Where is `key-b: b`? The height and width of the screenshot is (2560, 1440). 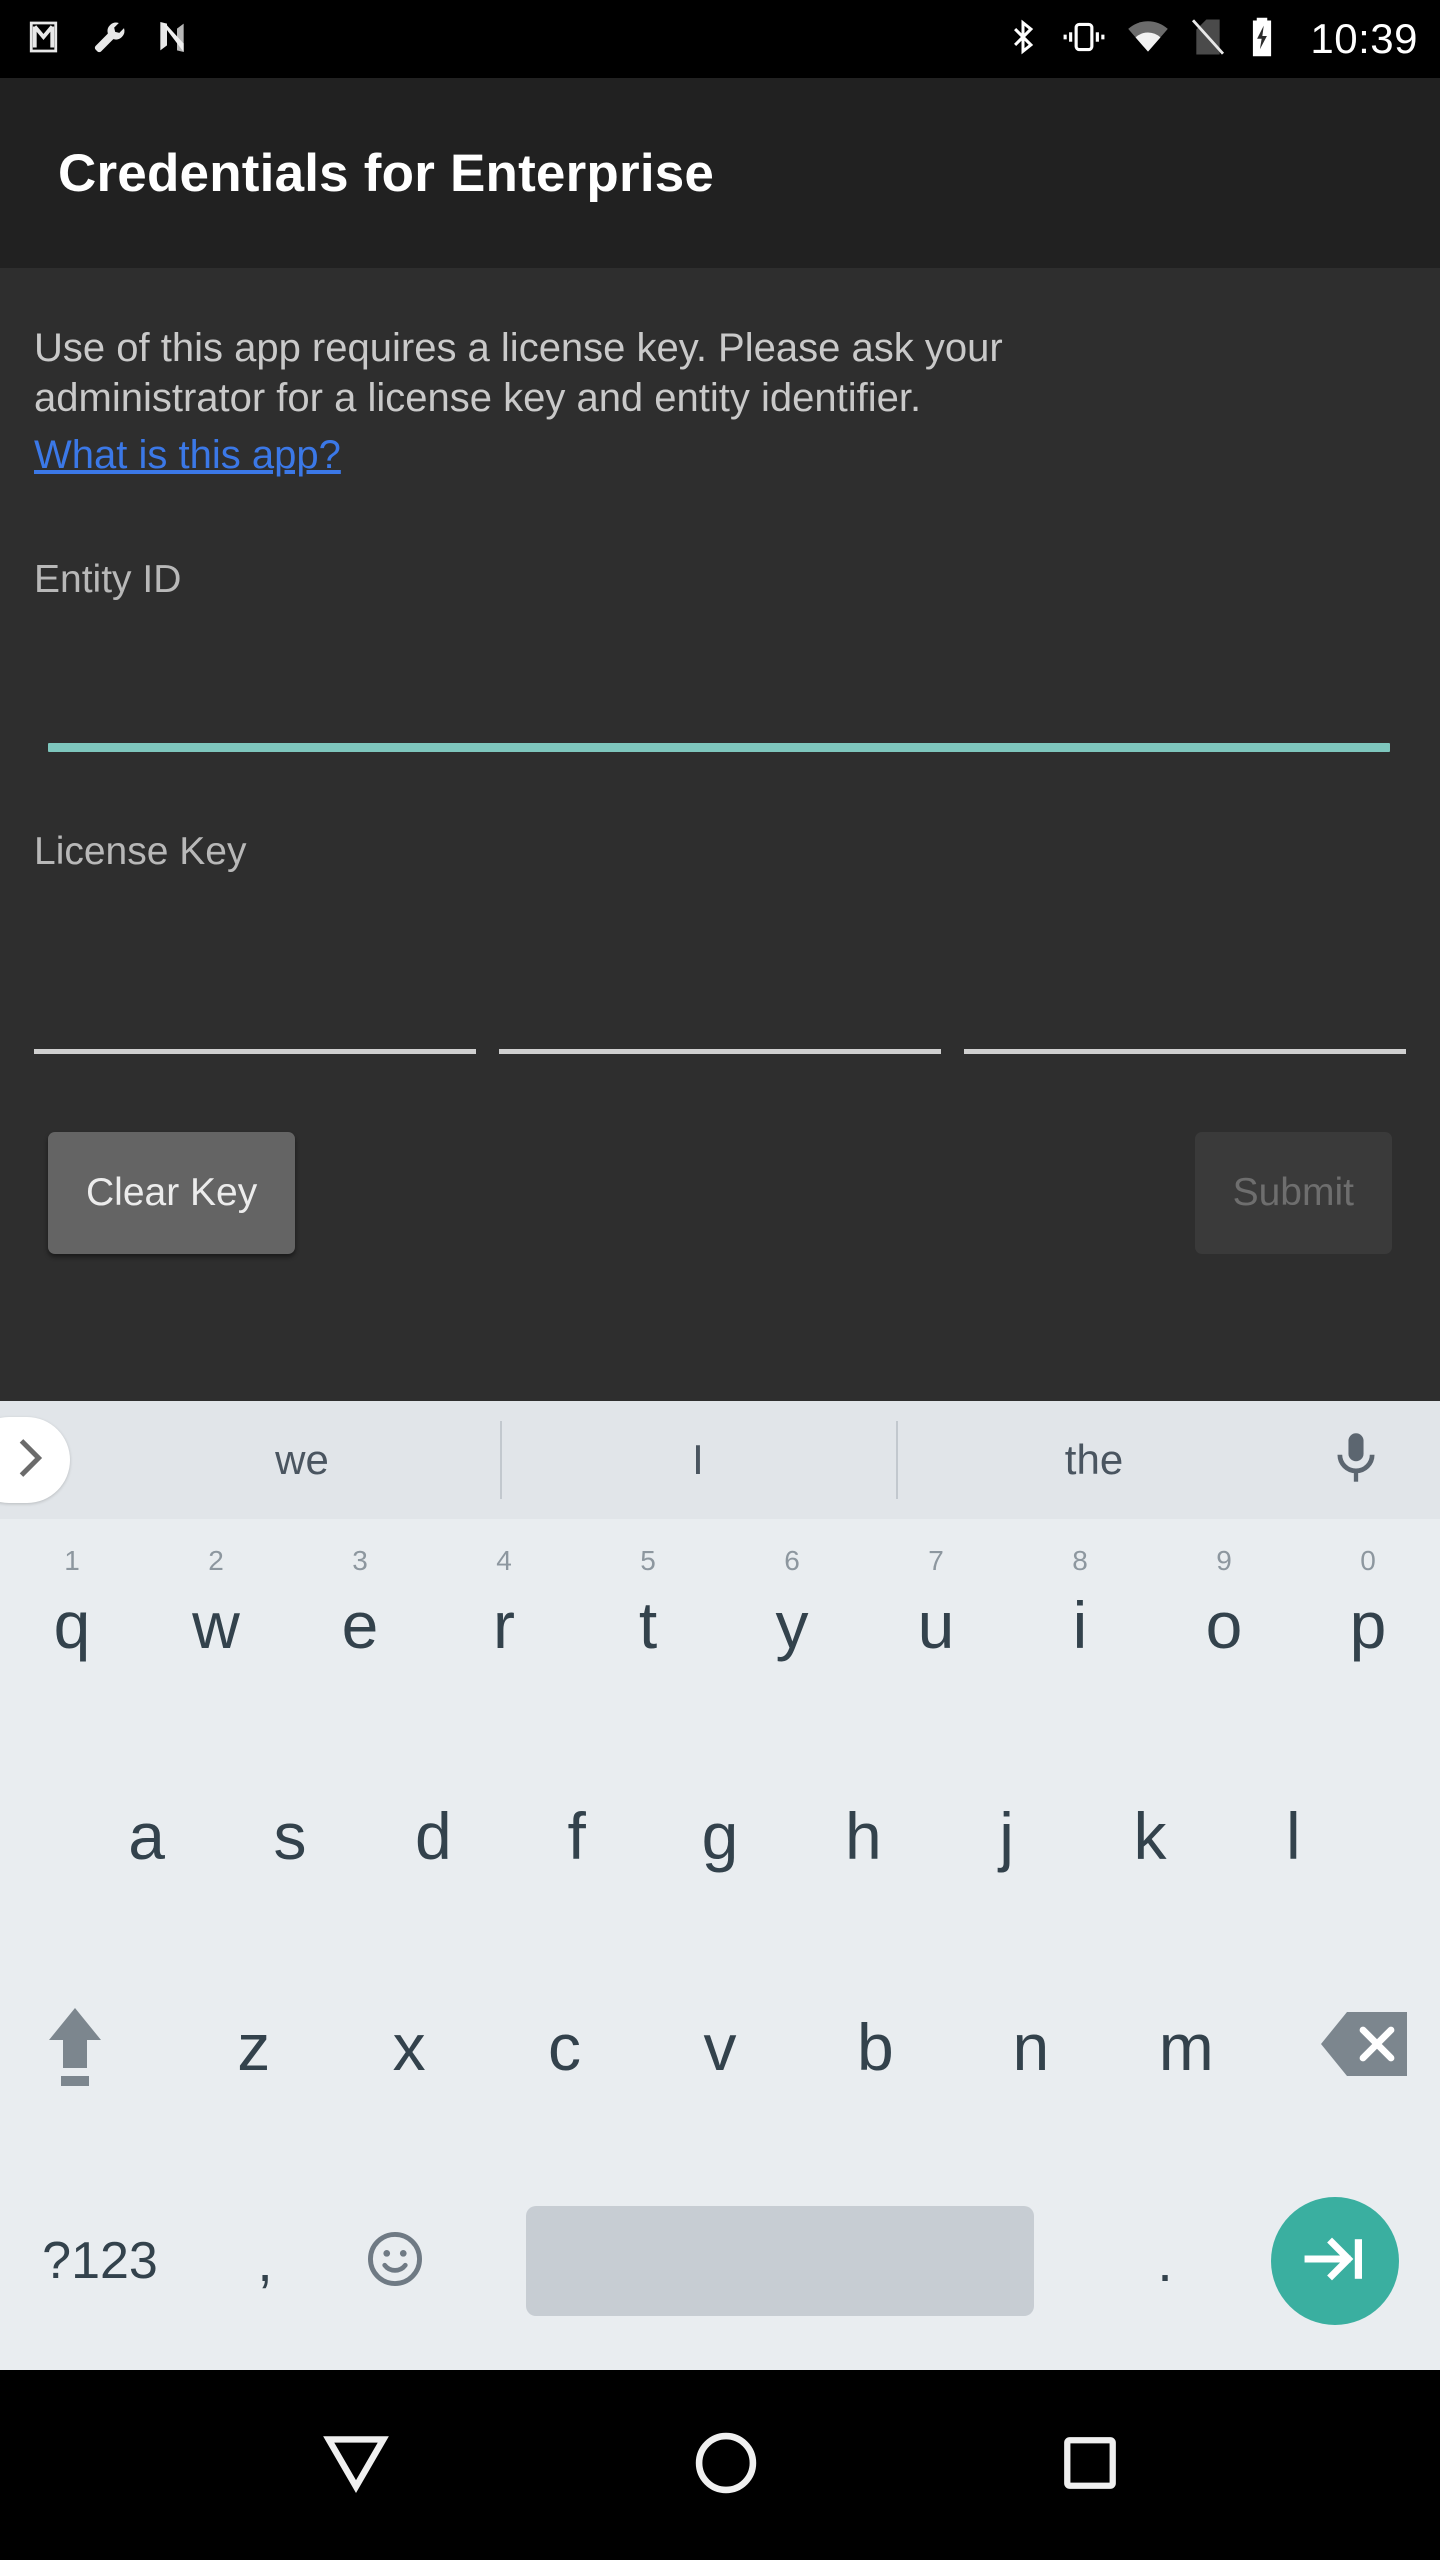 key-b: b is located at coordinates (875, 2046).